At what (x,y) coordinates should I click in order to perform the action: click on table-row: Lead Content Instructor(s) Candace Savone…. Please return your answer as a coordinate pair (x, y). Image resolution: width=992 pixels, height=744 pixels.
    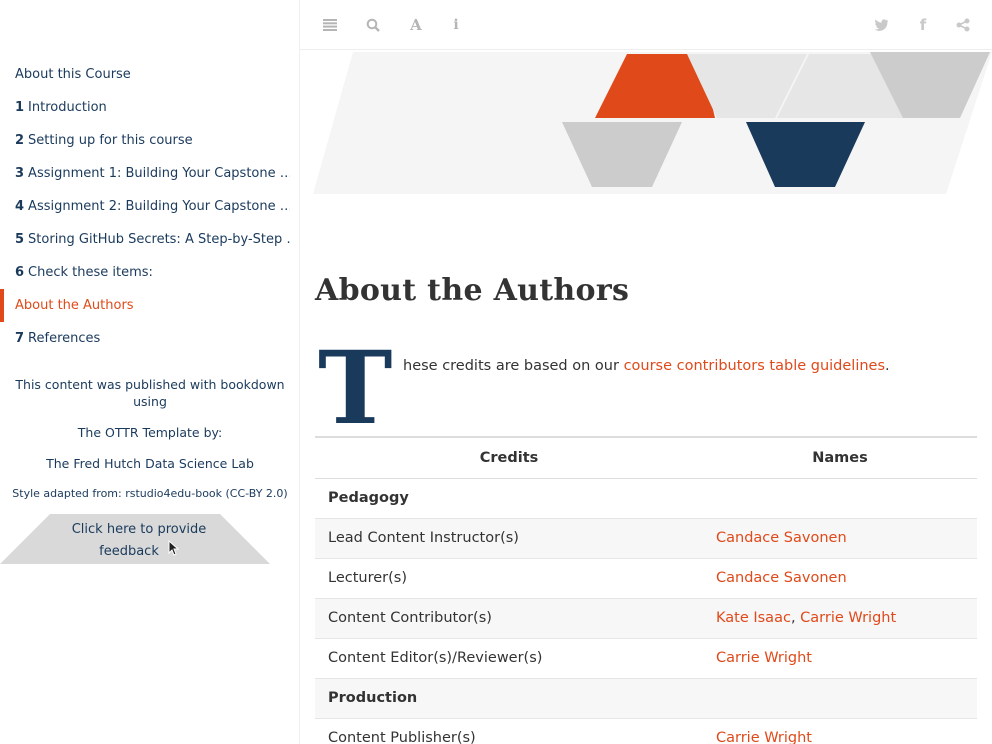
    Looking at the image, I should click on (646, 538).